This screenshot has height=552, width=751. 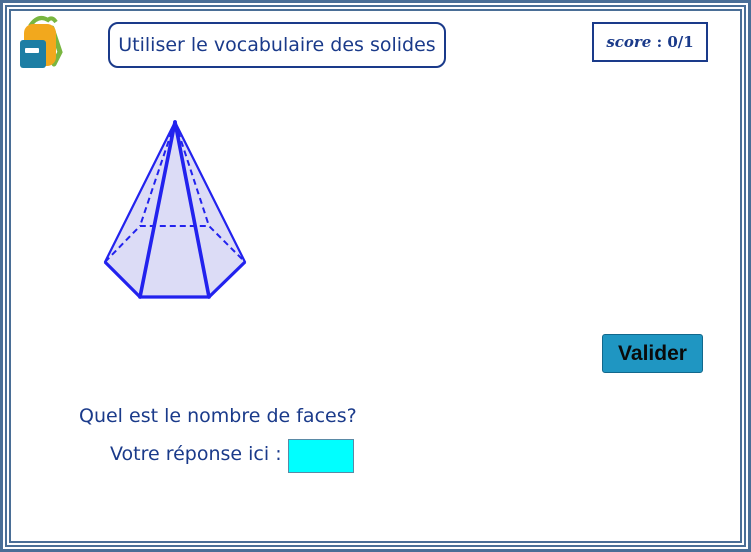 I want to click on score-value: 0/1, so click(x=680, y=42).